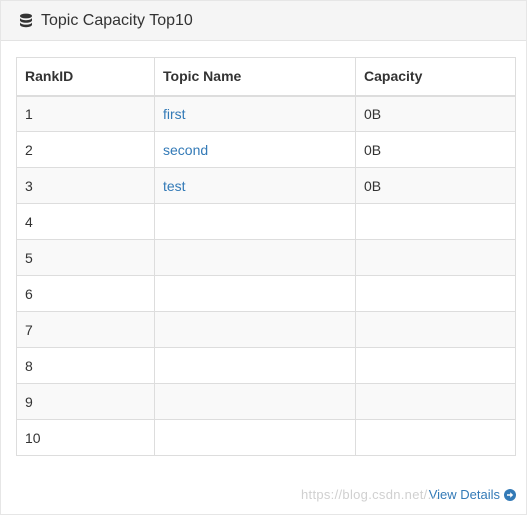 The height and width of the screenshot is (515, 527). Describe the element at coordinates (85, 185) in the screenshot. I see `rank-cell: 3` at that location.